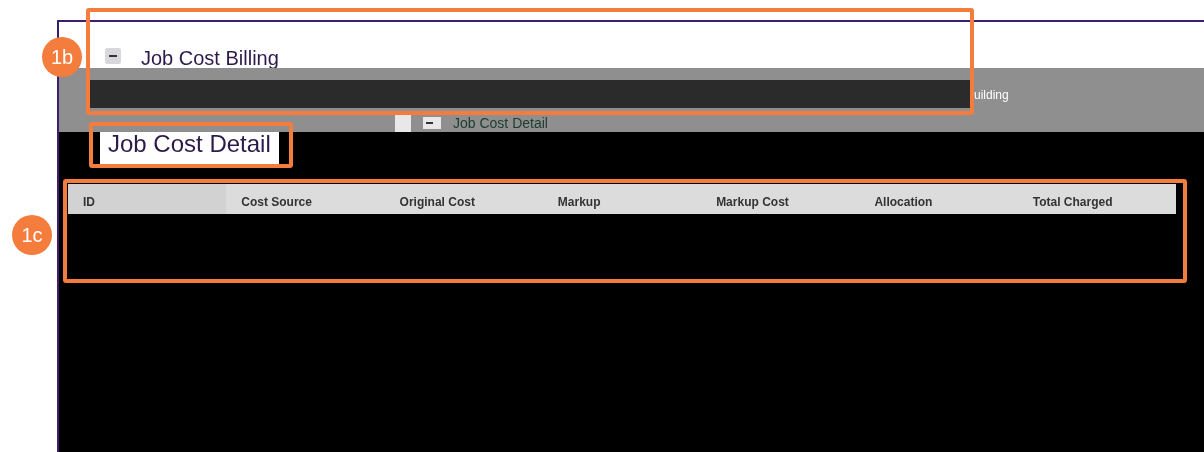 The height and width of the screenshot is (452, 1204). Describe the element at coordinates (1096, 199) in the screenshot. I see `column-header: Total Charged` at that location.